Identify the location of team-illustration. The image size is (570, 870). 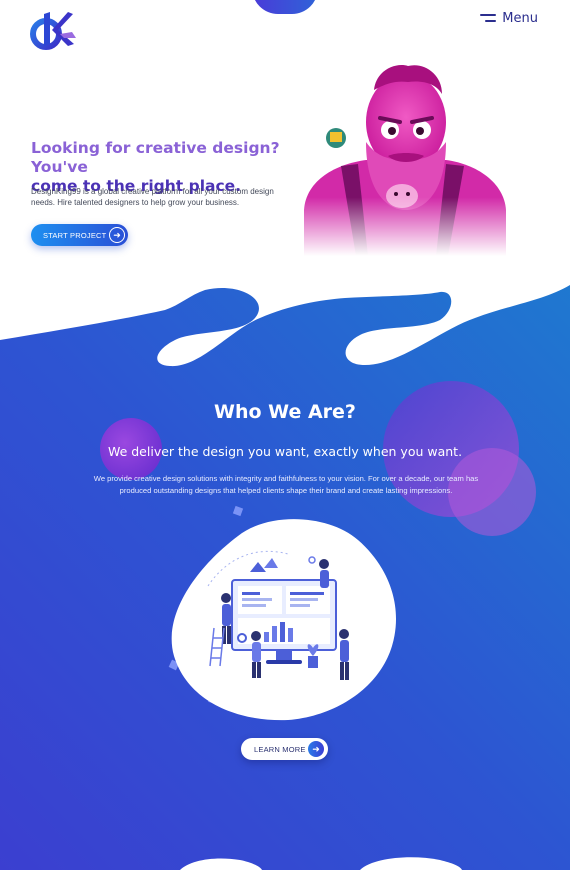
(284, 620).